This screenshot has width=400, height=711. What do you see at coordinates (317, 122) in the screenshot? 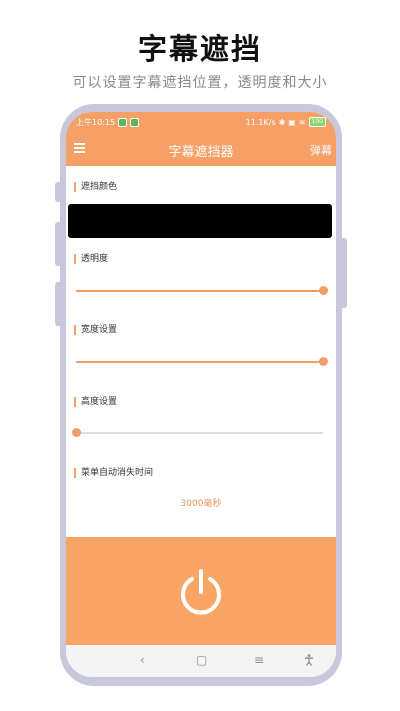
I see `battery-icon: 100` at bounding box center [317, 122].